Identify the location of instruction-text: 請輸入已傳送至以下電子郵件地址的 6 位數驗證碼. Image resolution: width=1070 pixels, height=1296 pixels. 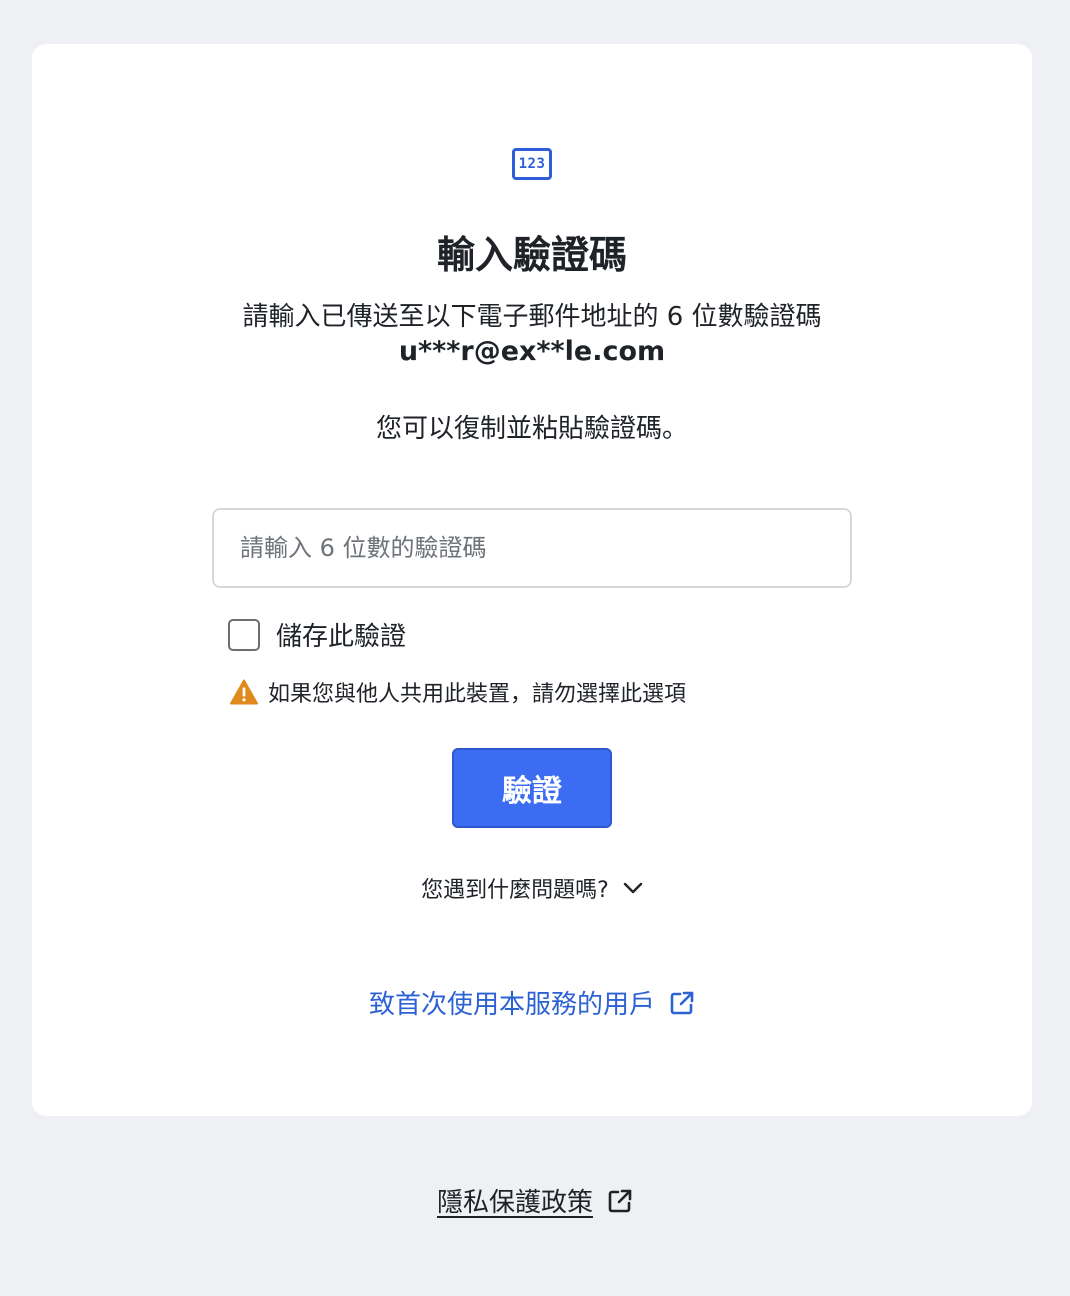
(532, 317).